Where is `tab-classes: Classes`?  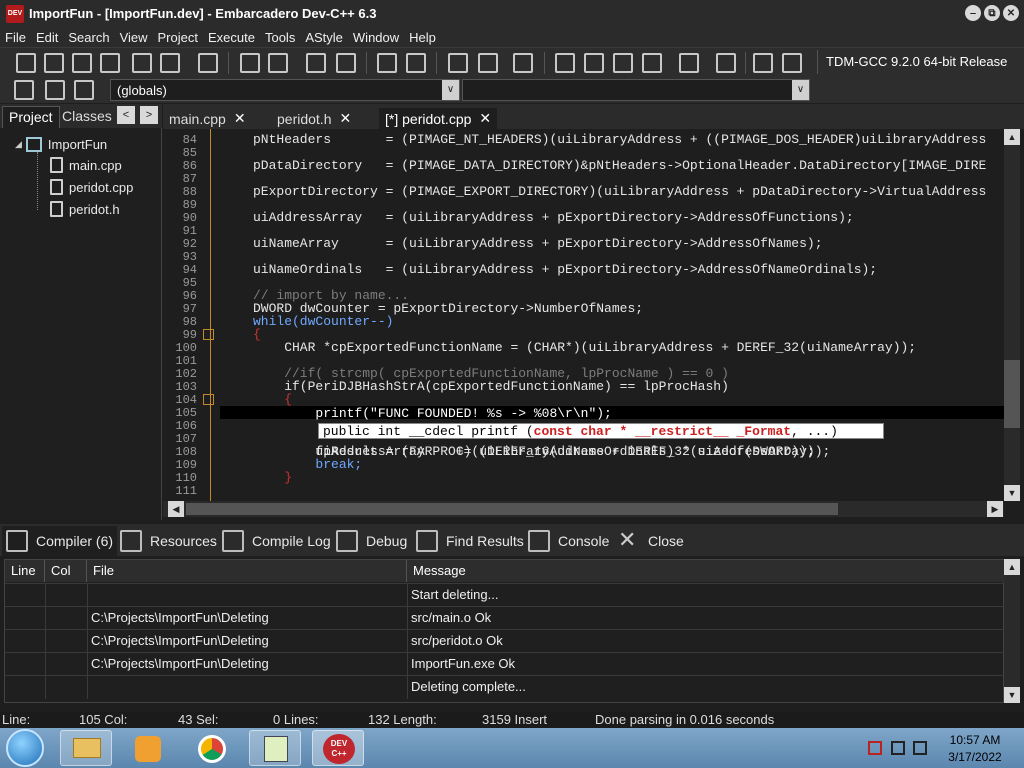 tab-classes: Classes is located at coordinates (87, 117).